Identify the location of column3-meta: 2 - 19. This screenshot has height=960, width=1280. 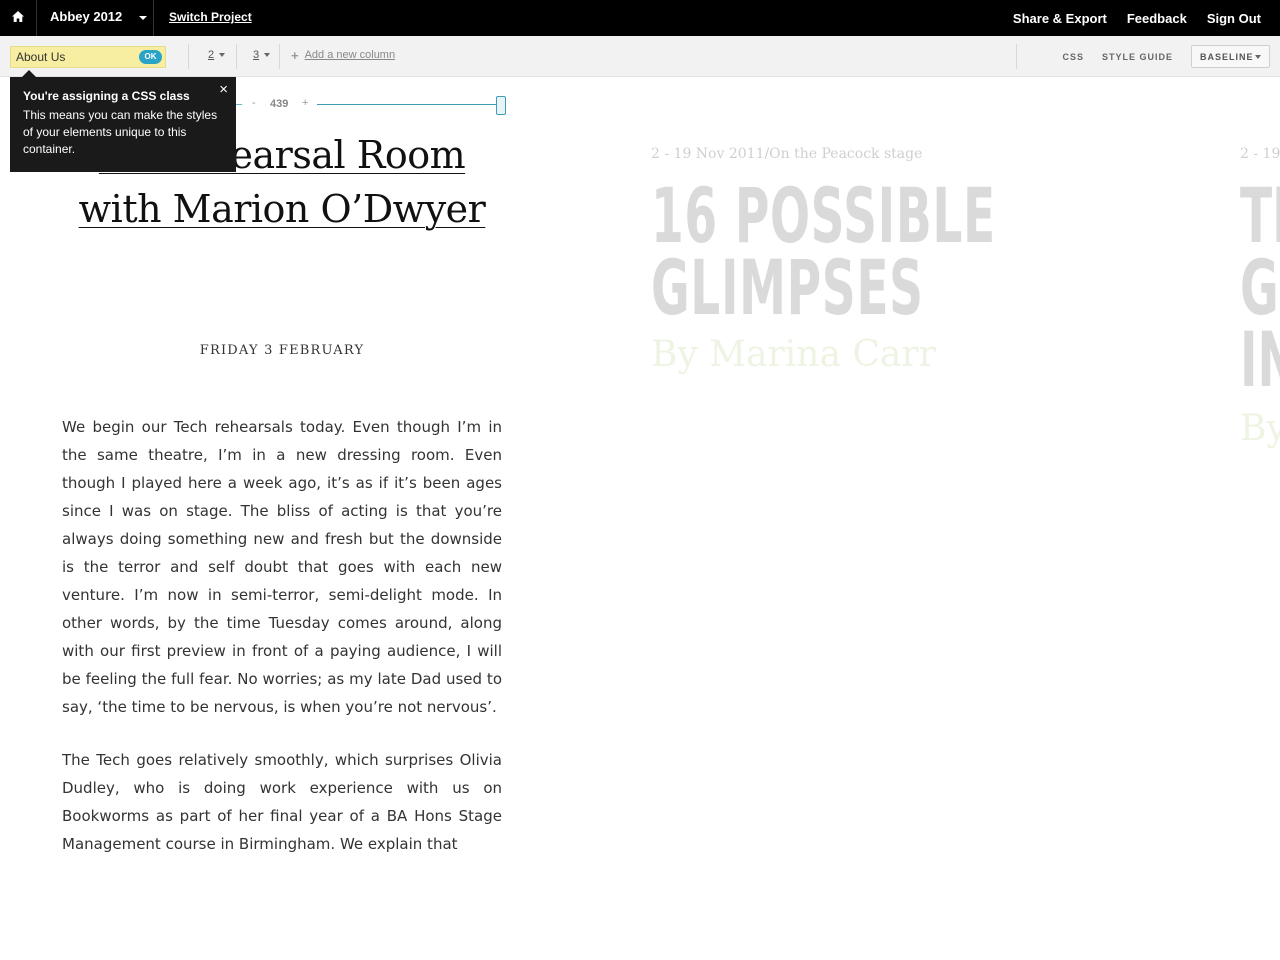
(1260, 154).